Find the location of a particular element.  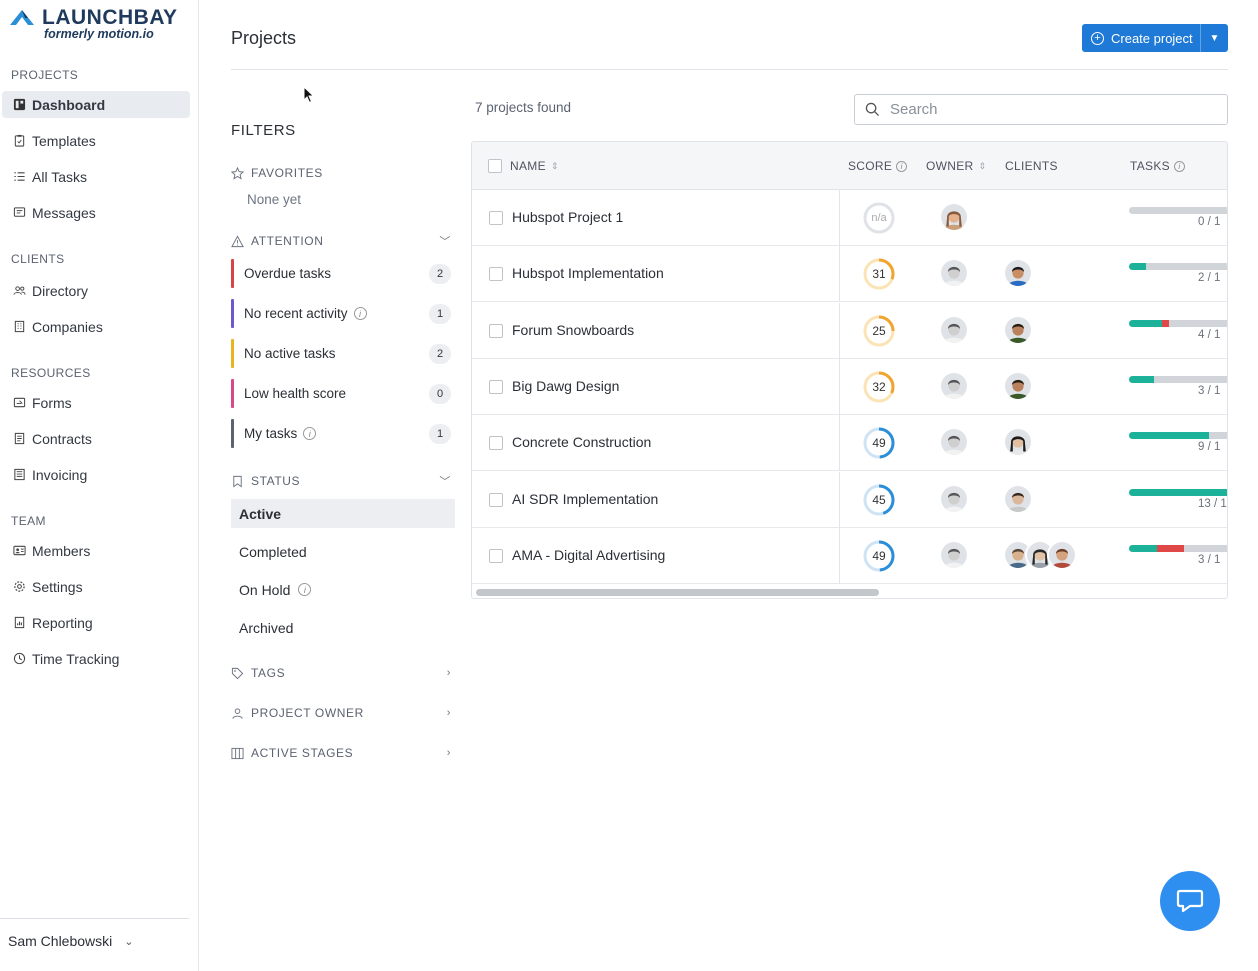

create-project-button-group: + Create project ▼ is located at coordinates (1155, 38).